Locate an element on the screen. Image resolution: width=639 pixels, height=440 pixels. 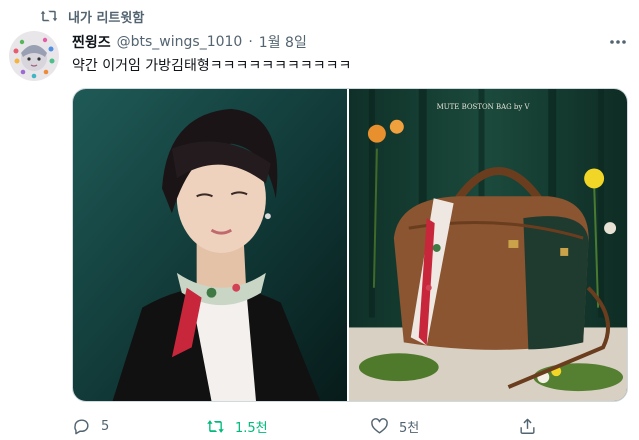
more-options-icon is located at coordinates (618, 42).